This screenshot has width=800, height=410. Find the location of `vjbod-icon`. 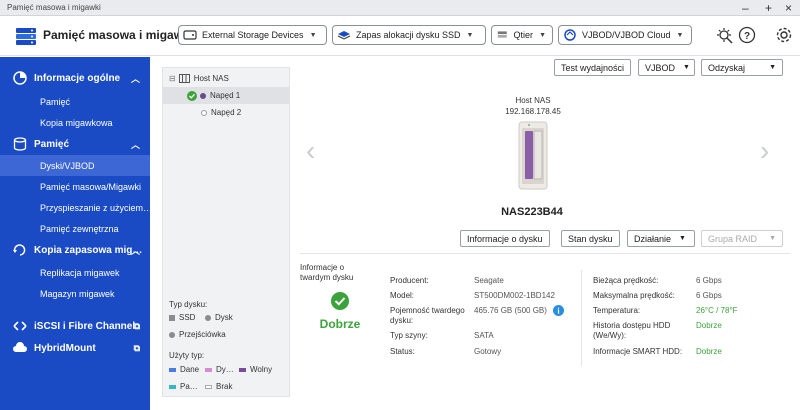

vjbod-icon is located at coordinates (570, 35).